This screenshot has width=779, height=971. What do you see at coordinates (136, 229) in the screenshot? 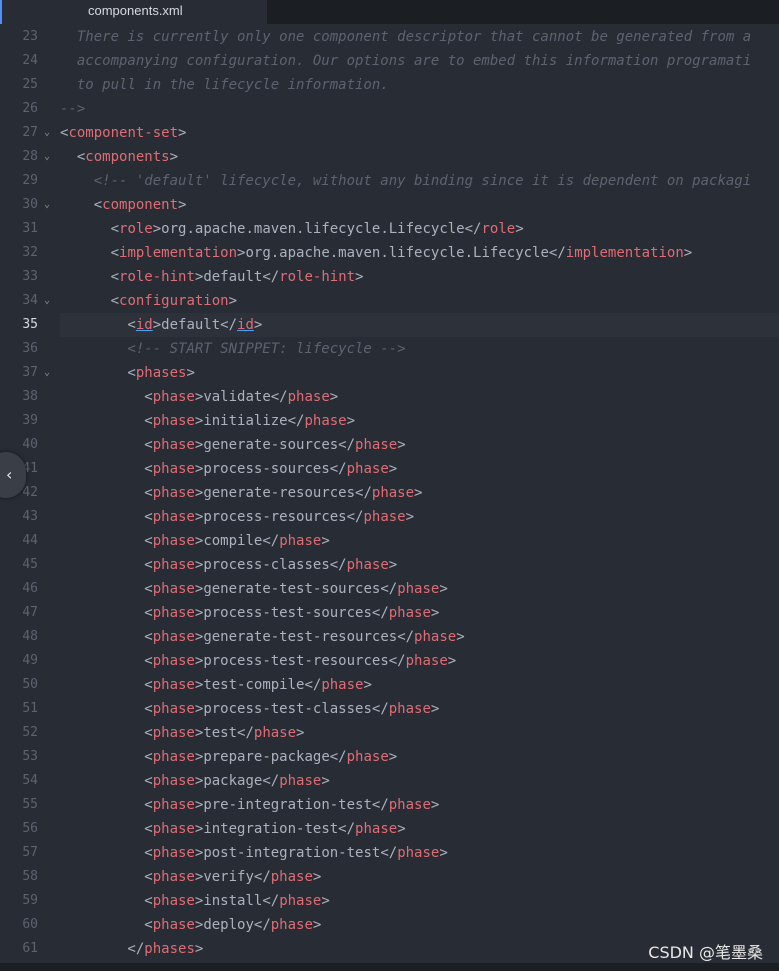
I see `code-token: role` at bounding box center [136, 229].